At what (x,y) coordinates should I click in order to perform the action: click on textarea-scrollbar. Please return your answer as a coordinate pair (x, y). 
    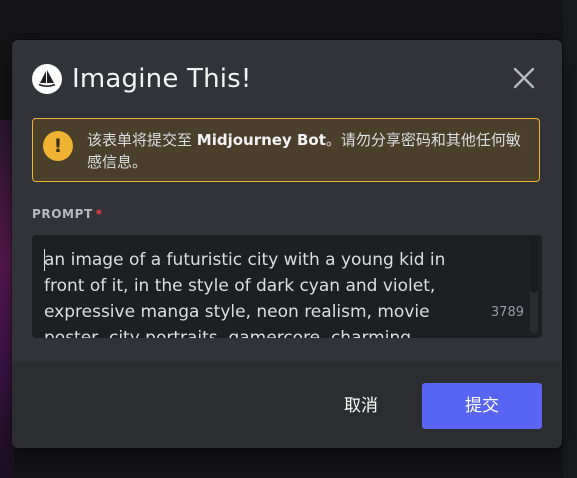
    Looking at the image, I should click on (534, 285).